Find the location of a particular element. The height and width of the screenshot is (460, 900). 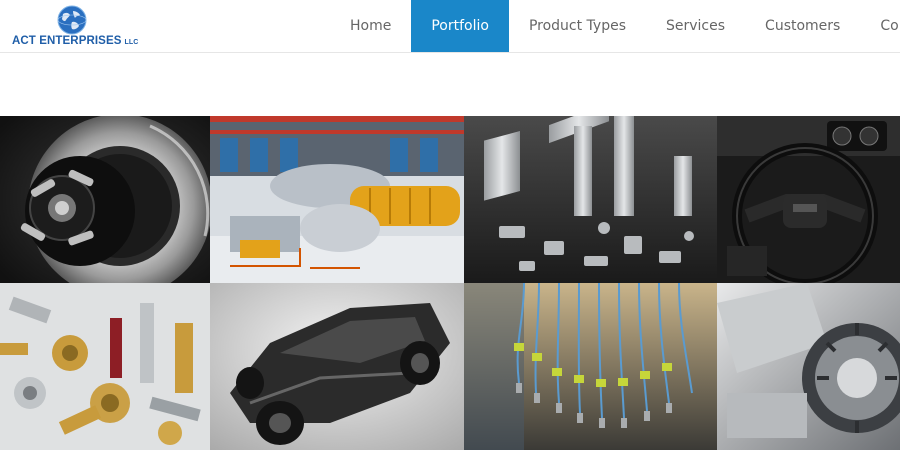

portfolio-item-brake-disc is located at coordinates (105, 199).